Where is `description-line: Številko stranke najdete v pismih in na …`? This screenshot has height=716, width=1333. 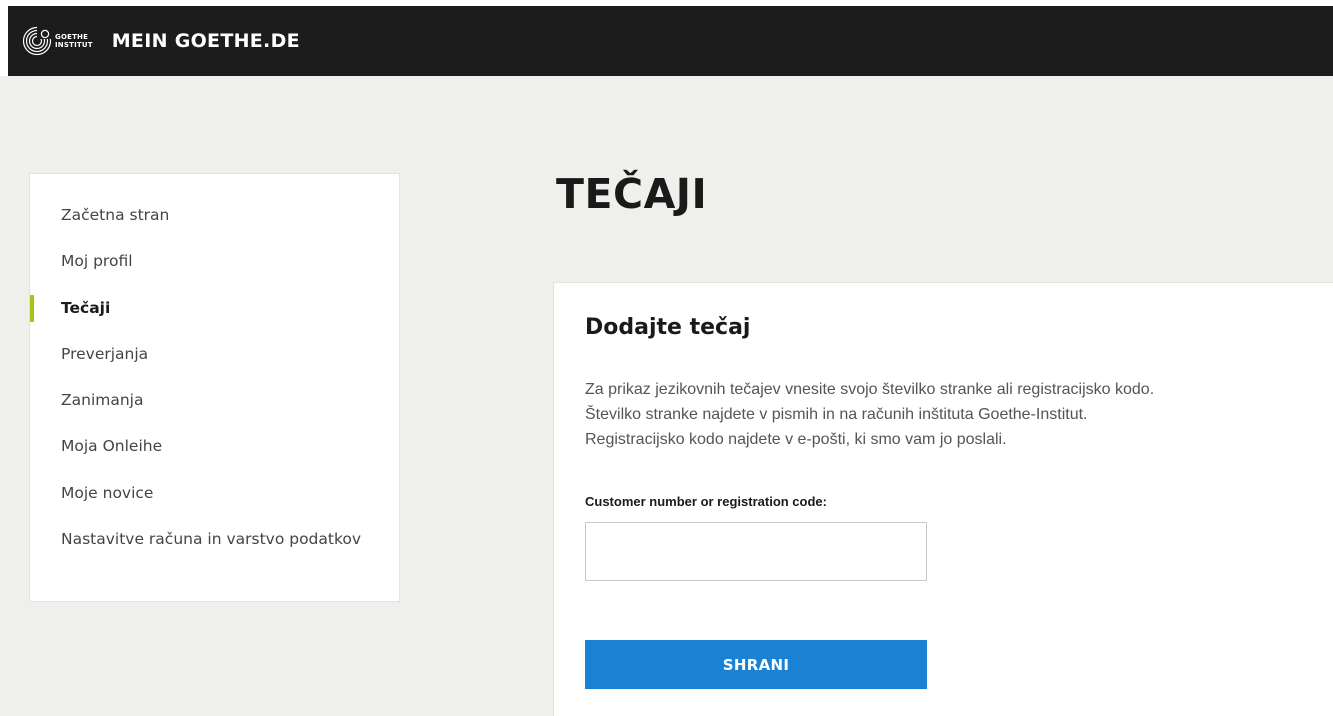 description-line: Številko stranke najdete v pismih in na … is located at coordinates (836, 414).